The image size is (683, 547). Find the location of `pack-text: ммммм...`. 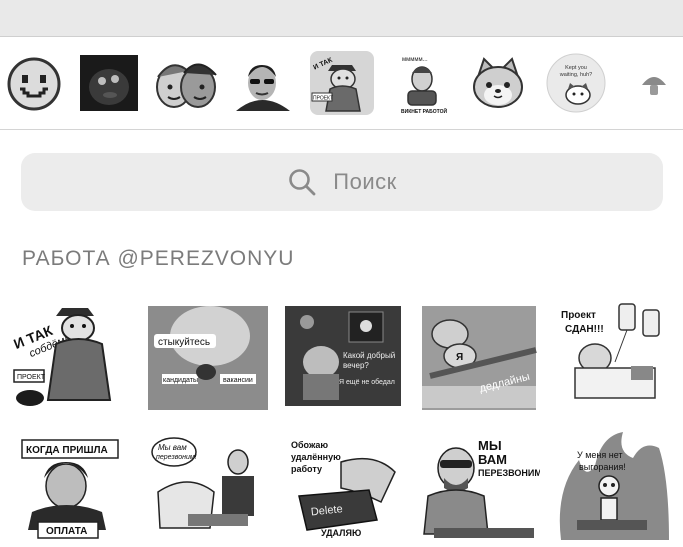

pack-text: ммммм... is located at coordinates (415, 60).